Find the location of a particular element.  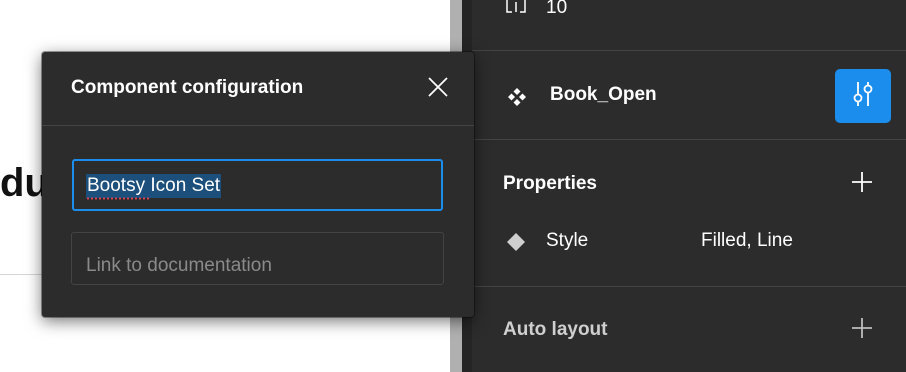

add-auto-layout-button is located at coordinates (862, 330).